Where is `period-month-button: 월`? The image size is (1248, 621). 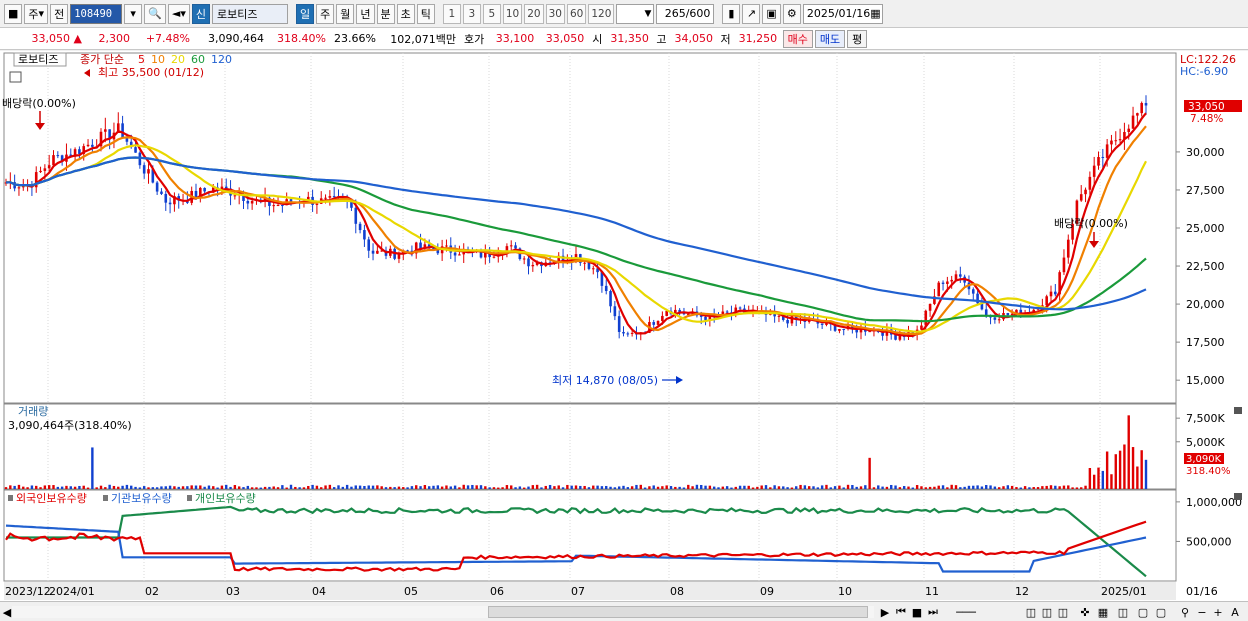 period-month-button: 월 is located at coordinates (345, 13).